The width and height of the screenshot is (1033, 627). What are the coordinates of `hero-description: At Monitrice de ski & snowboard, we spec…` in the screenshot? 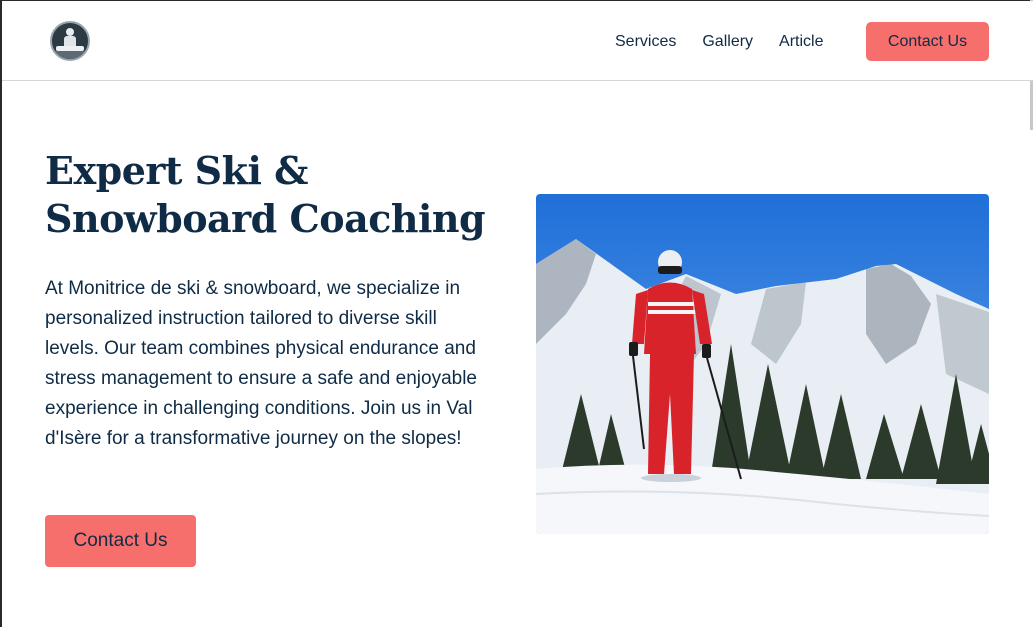 It's located at (261, 363).